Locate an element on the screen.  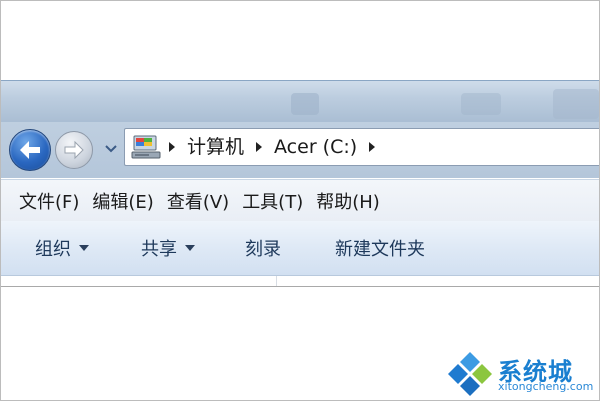
burn-button: 刻录 is located at coordinates (263, 248).